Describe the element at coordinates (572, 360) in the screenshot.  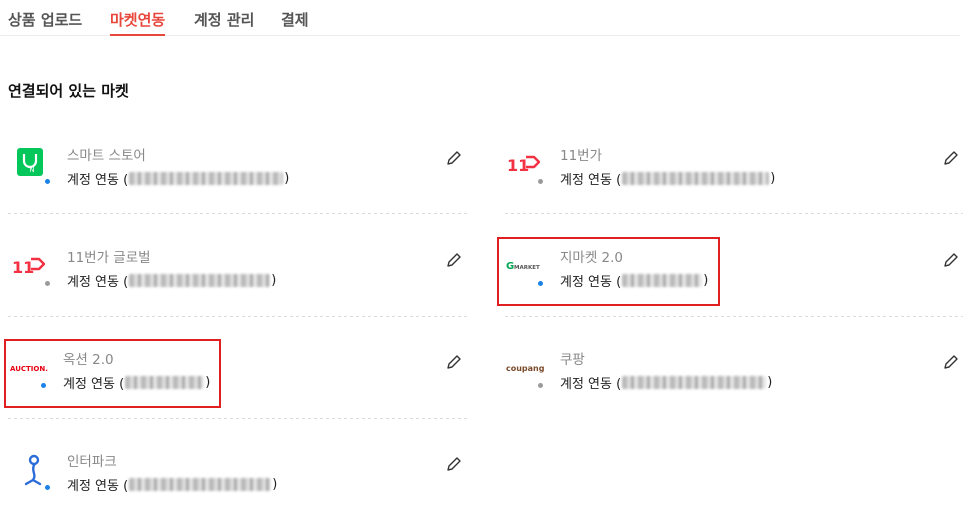
I see `market-name: 쿠팡` at that location.